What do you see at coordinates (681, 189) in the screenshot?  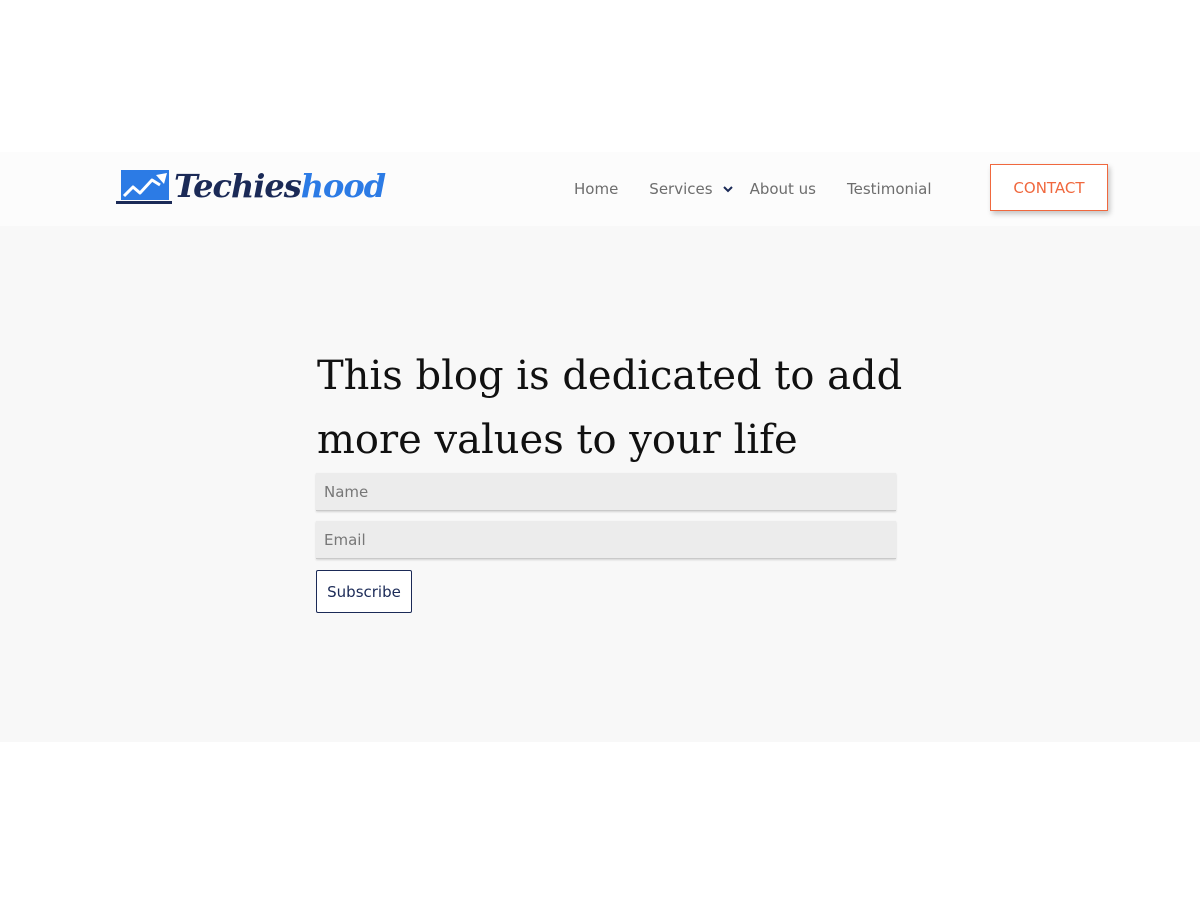 I see `nav-item-services-label: Services` at bounding box center [681, 189].